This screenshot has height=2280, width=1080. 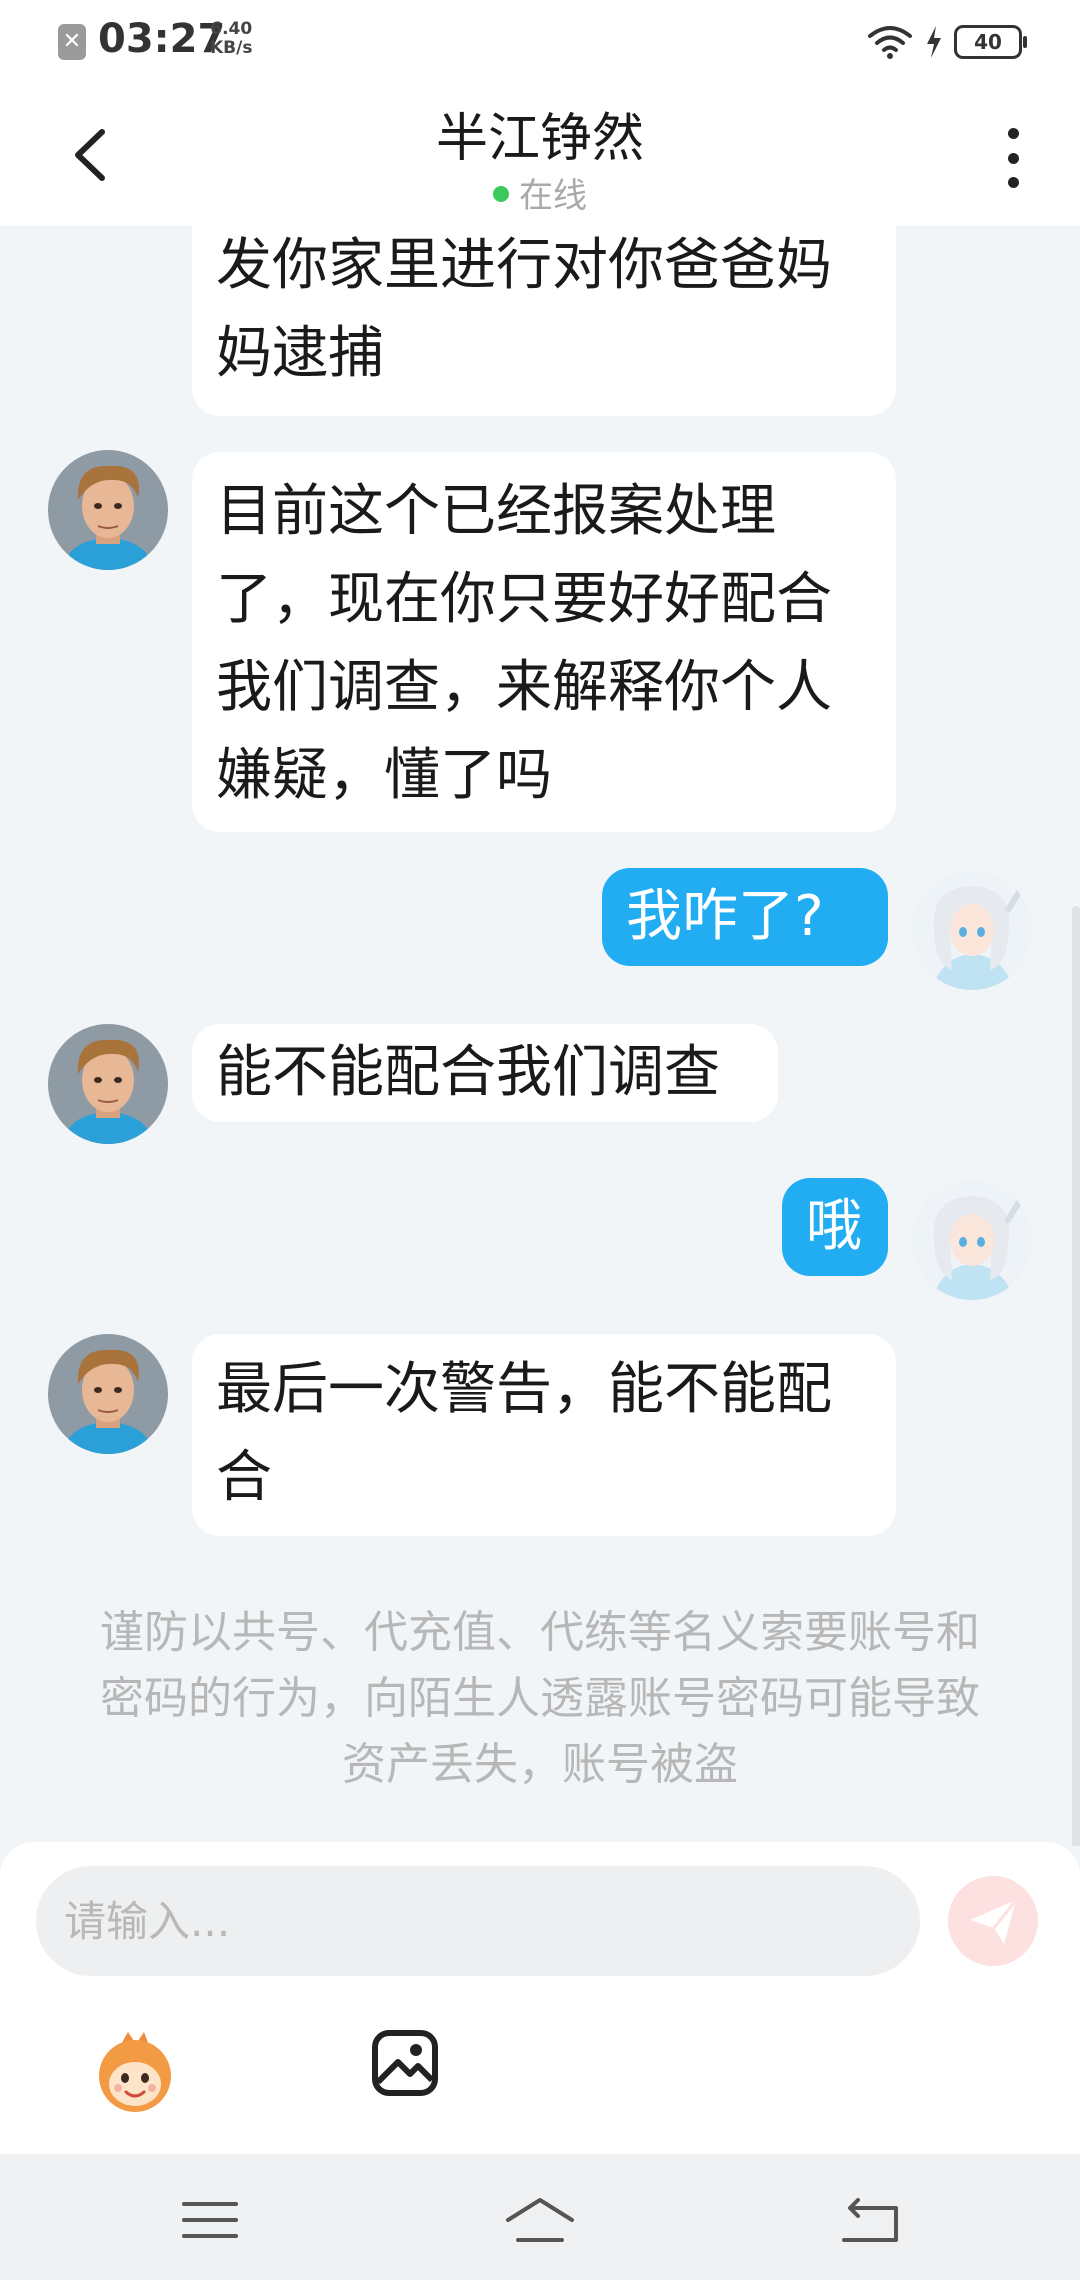 What do you see at coordinates (544, 321) in the screenshot?
I see `message-bubble-incoming: 发你家里进行对你爸爸妈 妈逮捕` at bounding box center [544, 321].